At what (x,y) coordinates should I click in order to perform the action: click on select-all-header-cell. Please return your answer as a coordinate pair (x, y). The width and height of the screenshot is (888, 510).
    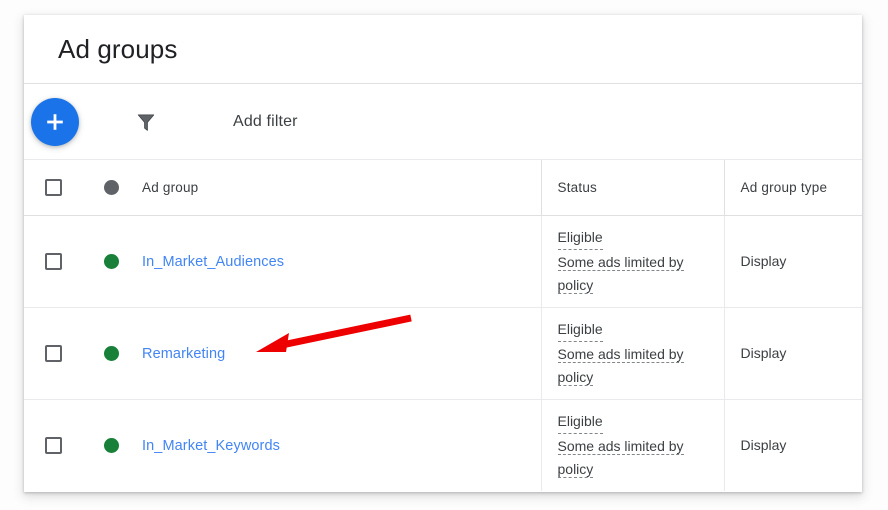
    Looking at the image, I should click on (53, 188).